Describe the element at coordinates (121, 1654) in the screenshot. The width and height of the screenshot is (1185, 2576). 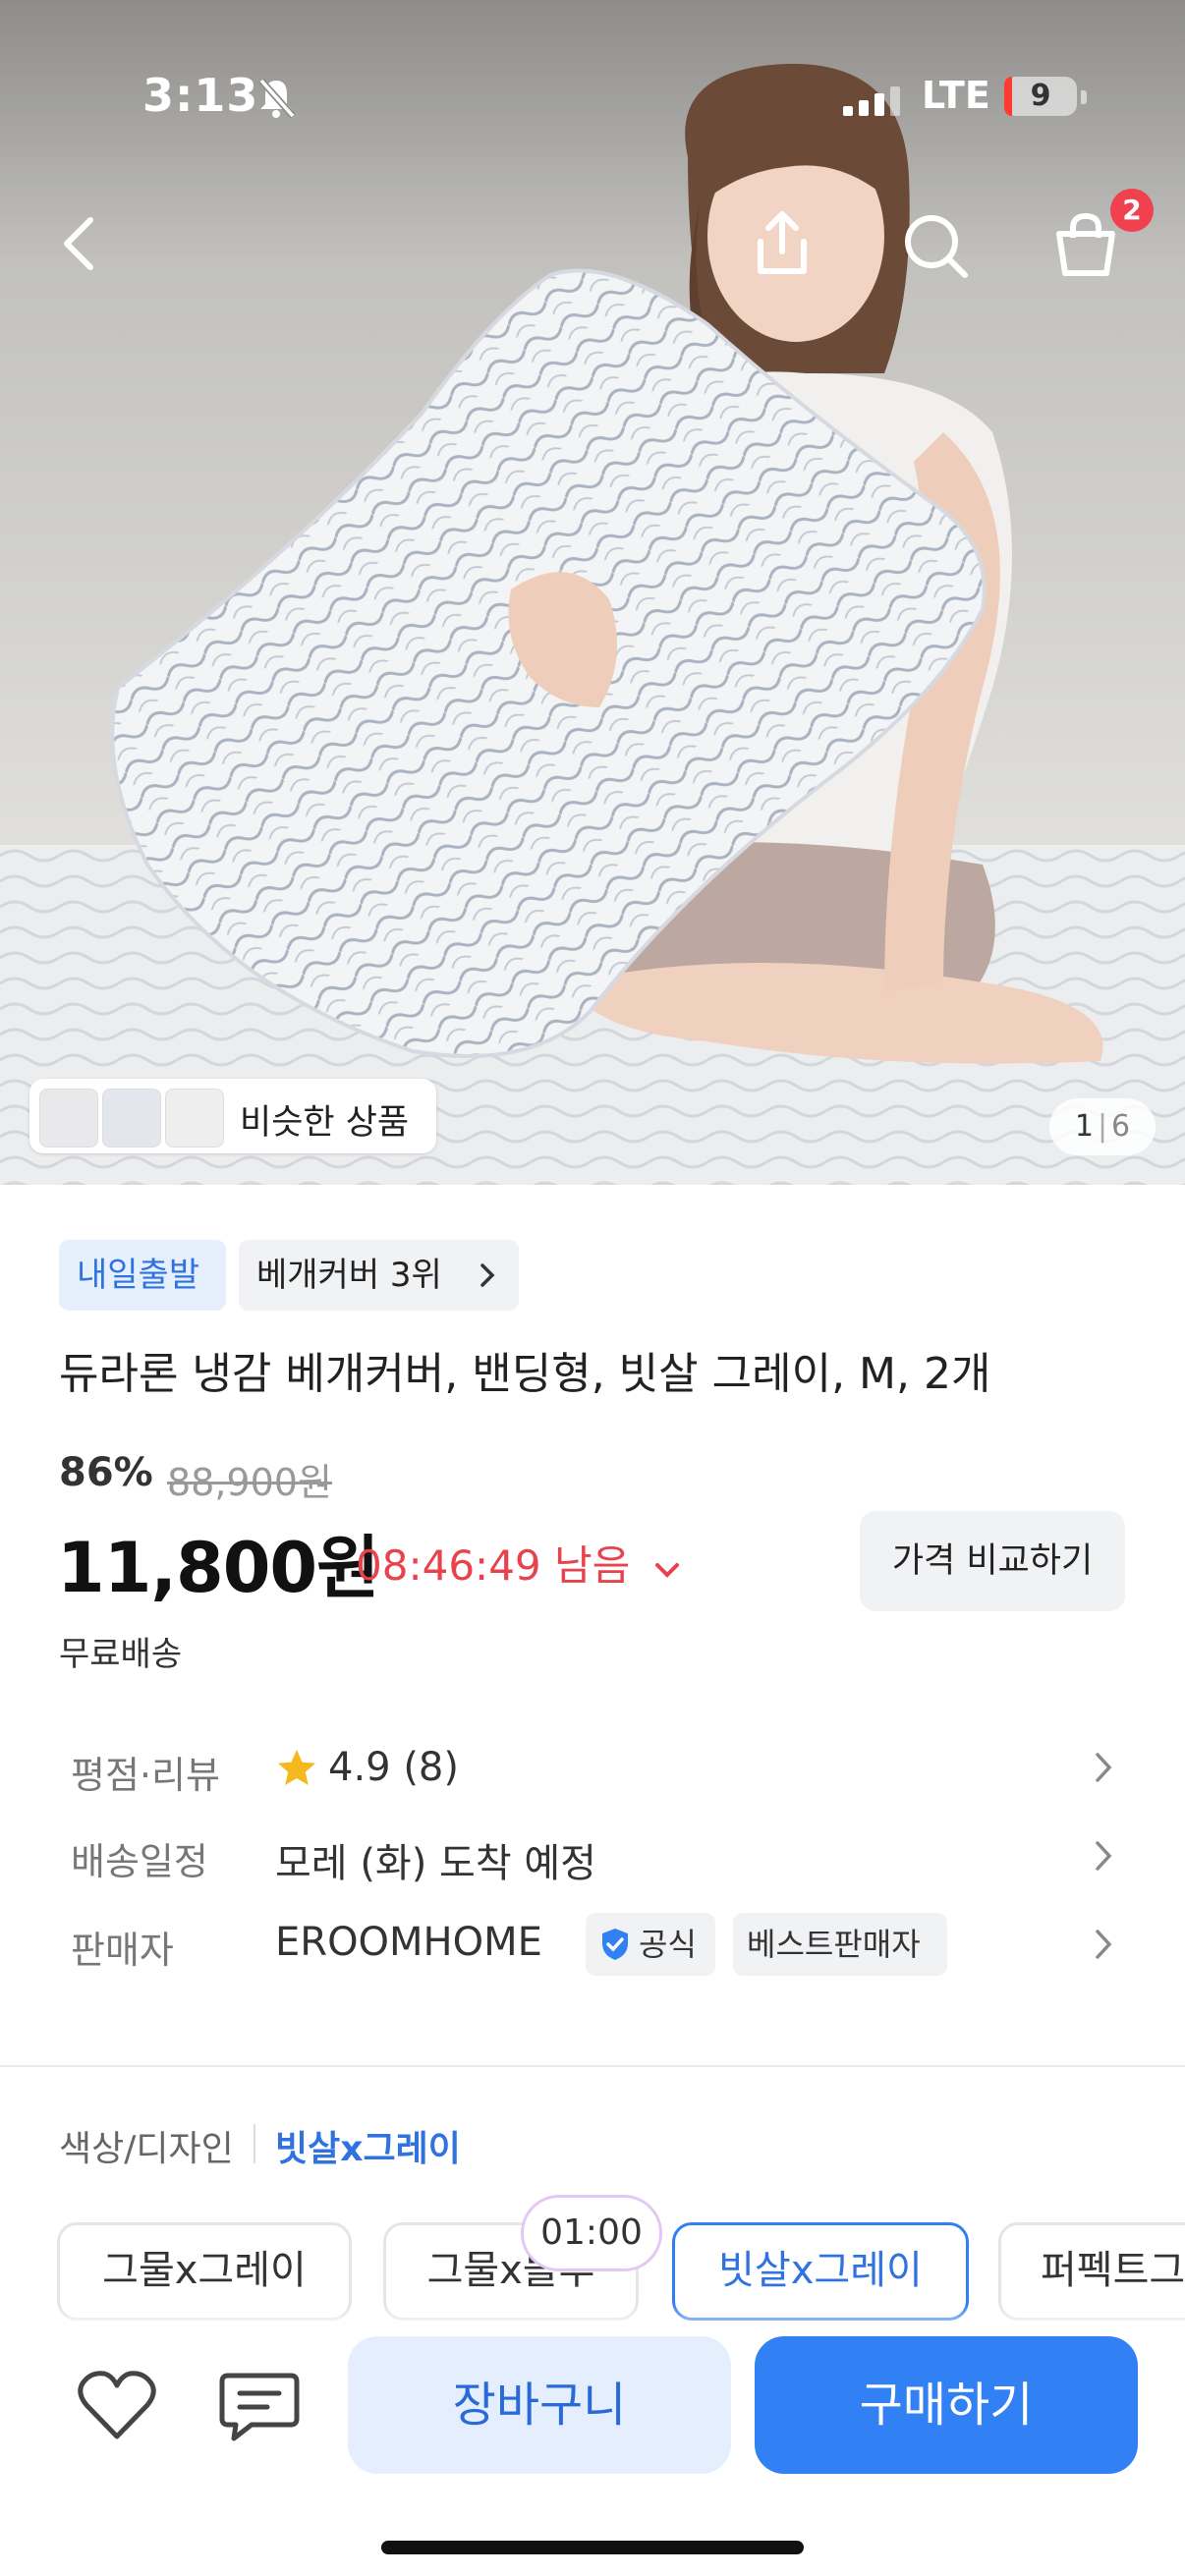
I see `shipping-info: 무료배송` at that location.